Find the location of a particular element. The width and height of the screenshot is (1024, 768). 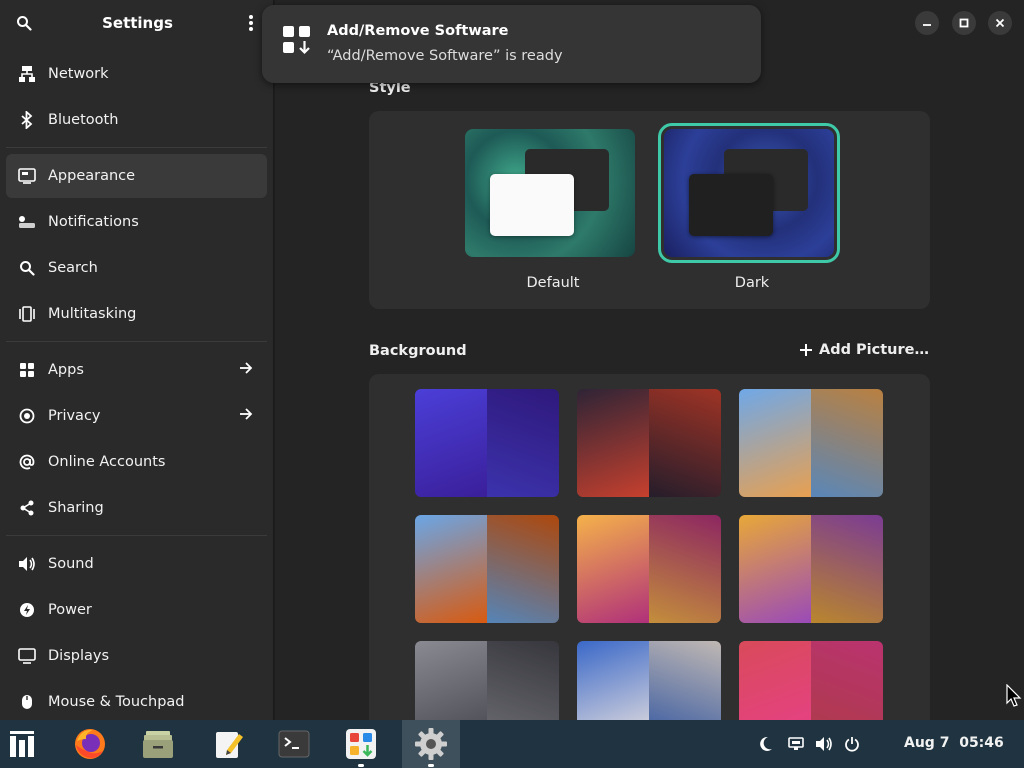

moon-icon is located at coordinates (766, 743).